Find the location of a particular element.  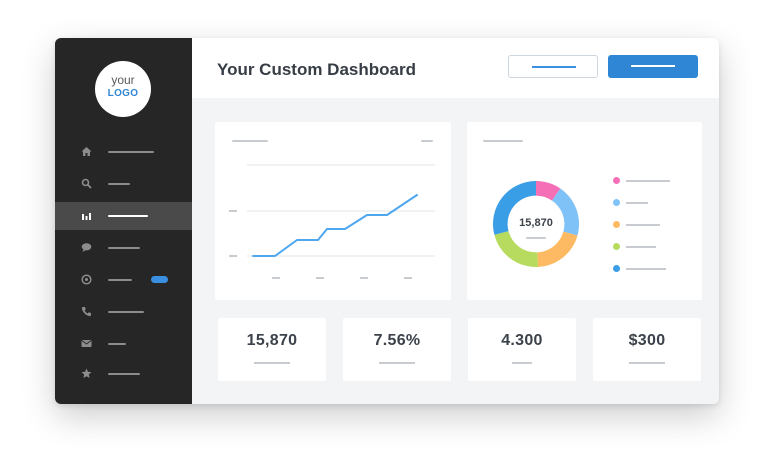

logo-text-line2: LOGO is located at coordinates (123, 93).